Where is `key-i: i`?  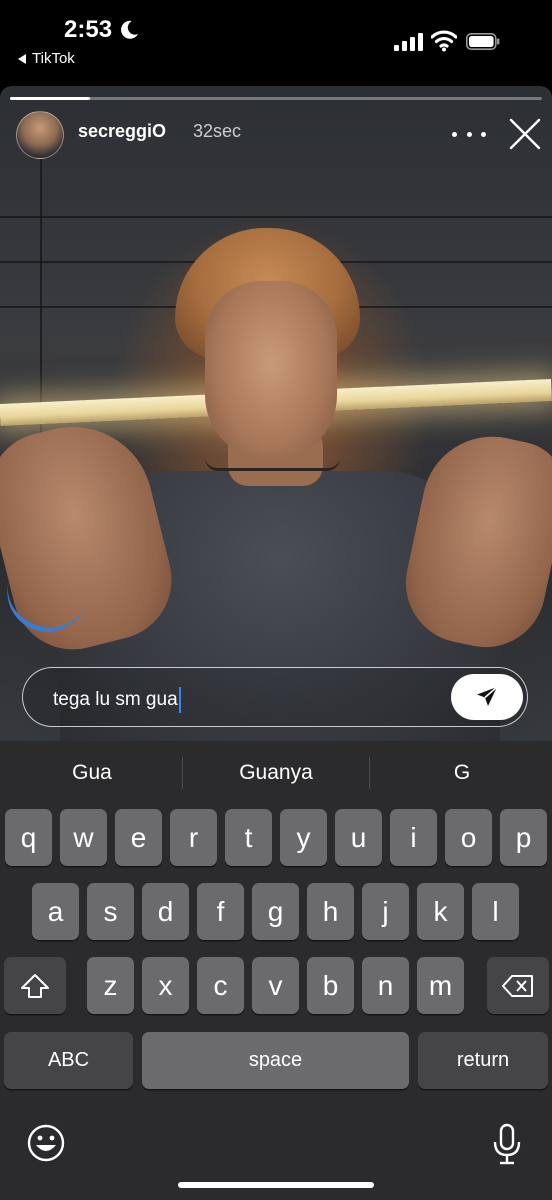 key-i: i is located at coordinates (413, 837).